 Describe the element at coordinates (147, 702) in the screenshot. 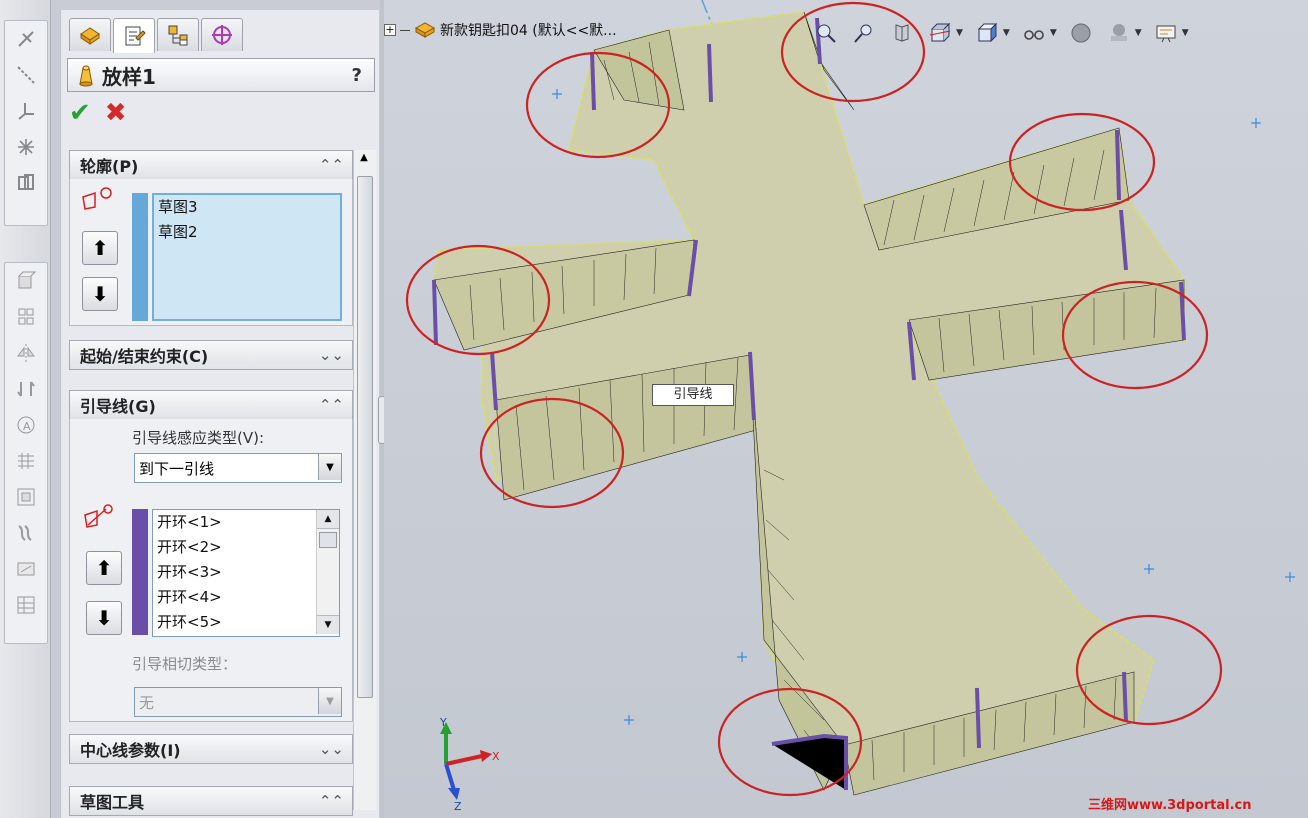

I see `dropdown-value: 无` at that location.